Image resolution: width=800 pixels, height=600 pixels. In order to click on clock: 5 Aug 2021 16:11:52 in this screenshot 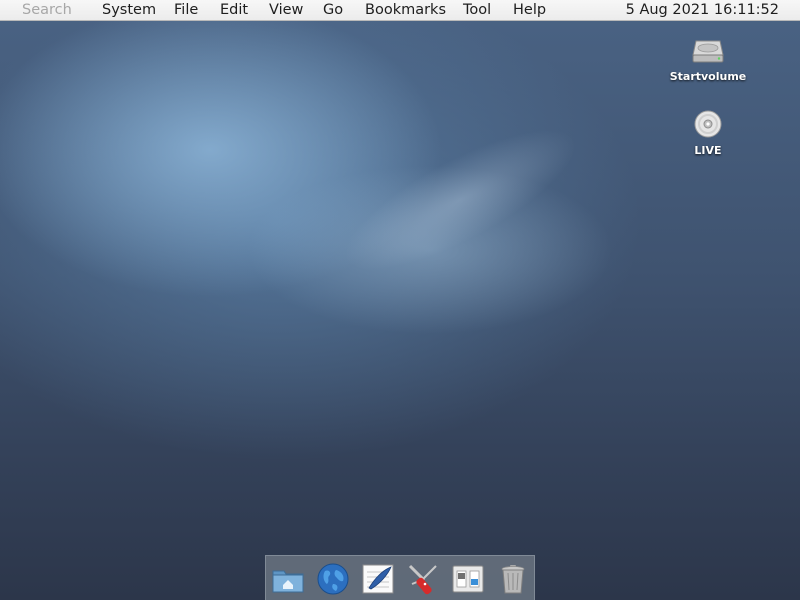, I will do `click(702, 10)`.